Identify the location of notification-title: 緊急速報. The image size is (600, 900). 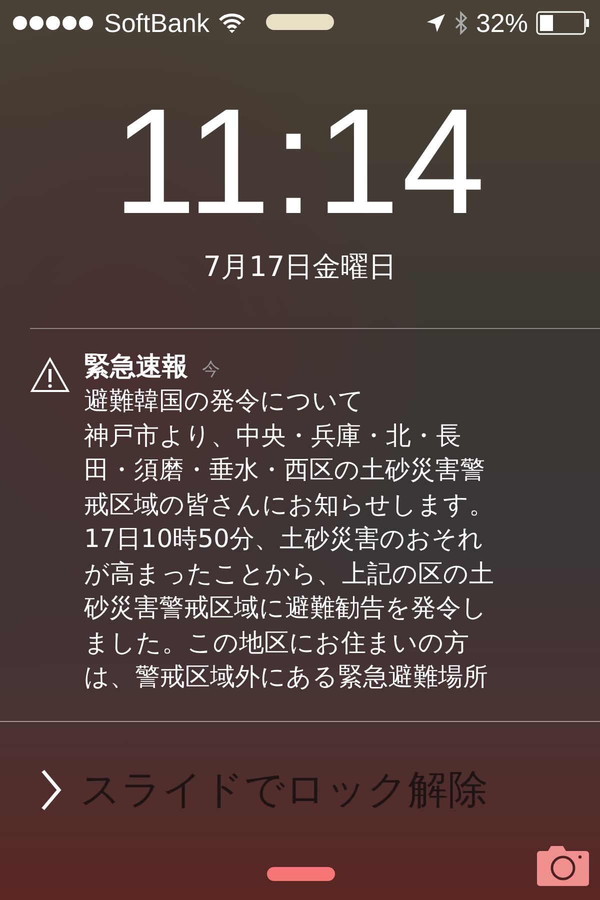
(136, 367).